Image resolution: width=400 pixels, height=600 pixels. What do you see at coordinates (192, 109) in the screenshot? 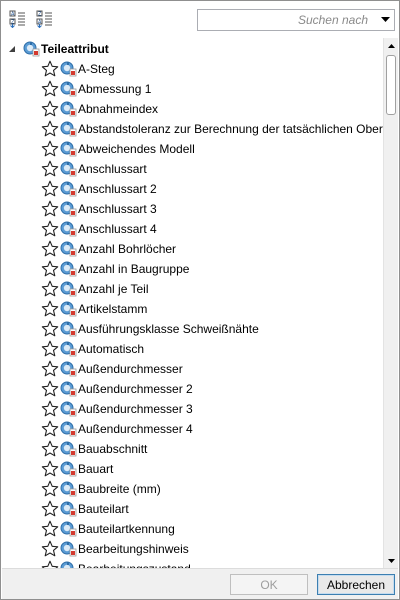
I see `tree-item: Abnahmeindex` at bounding box center [192, 109].